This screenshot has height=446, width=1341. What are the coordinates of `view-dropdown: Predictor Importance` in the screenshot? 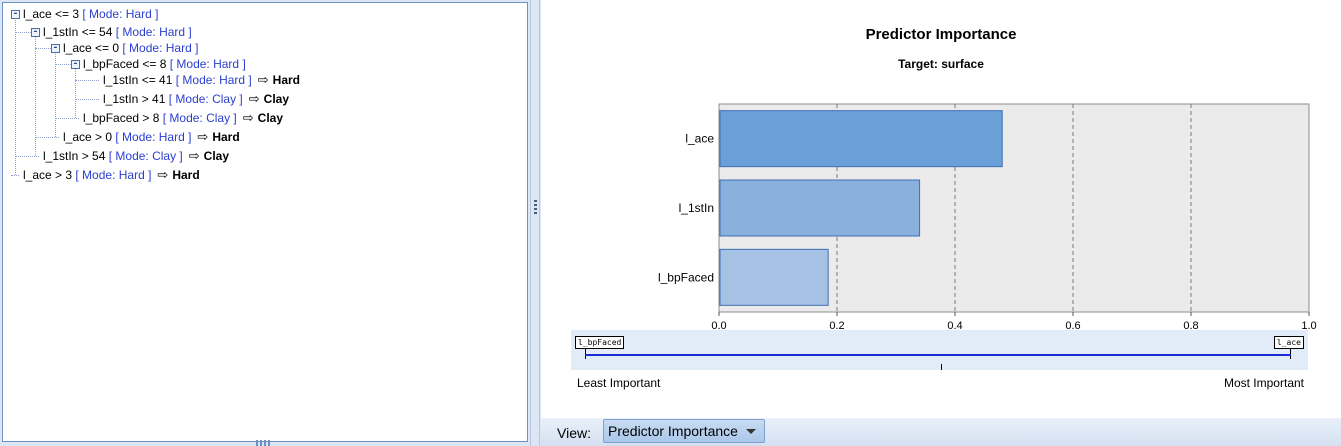 It's located at (684, 431).